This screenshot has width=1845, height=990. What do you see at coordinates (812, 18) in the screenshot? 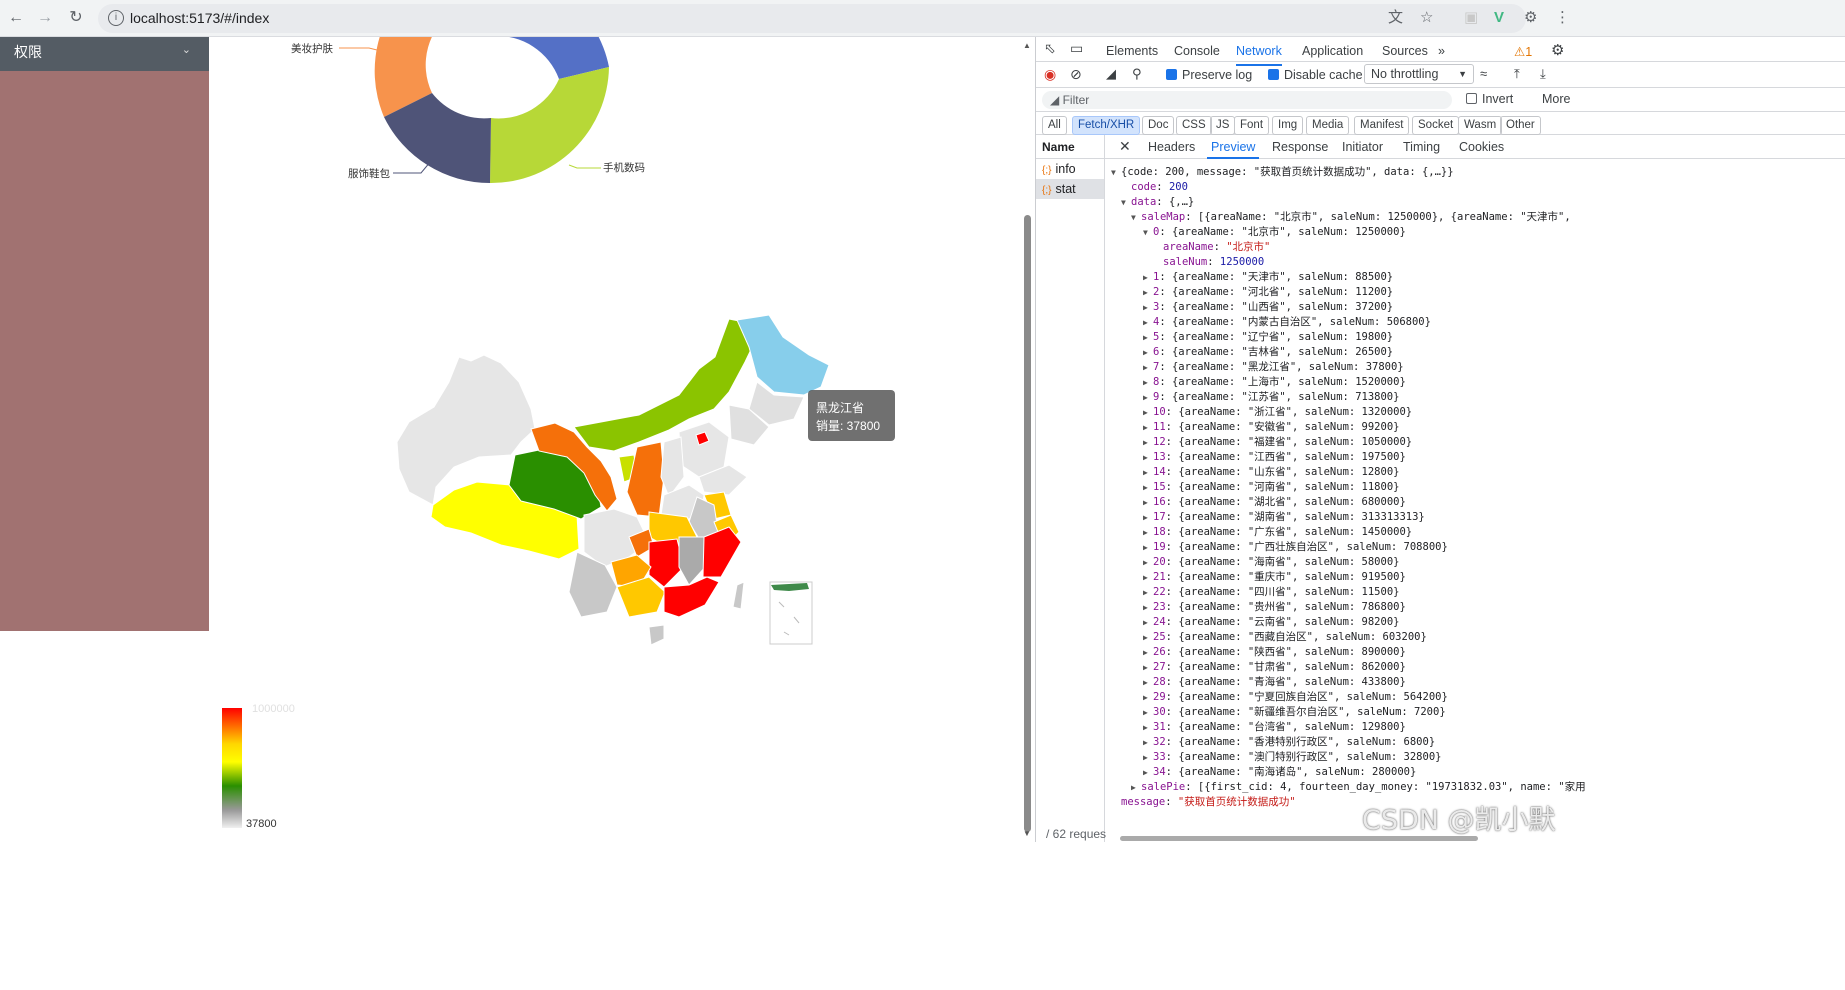
I see `address-bar: i localhost:5173/#/index 文 ☆` at bounding box center [812, 18].